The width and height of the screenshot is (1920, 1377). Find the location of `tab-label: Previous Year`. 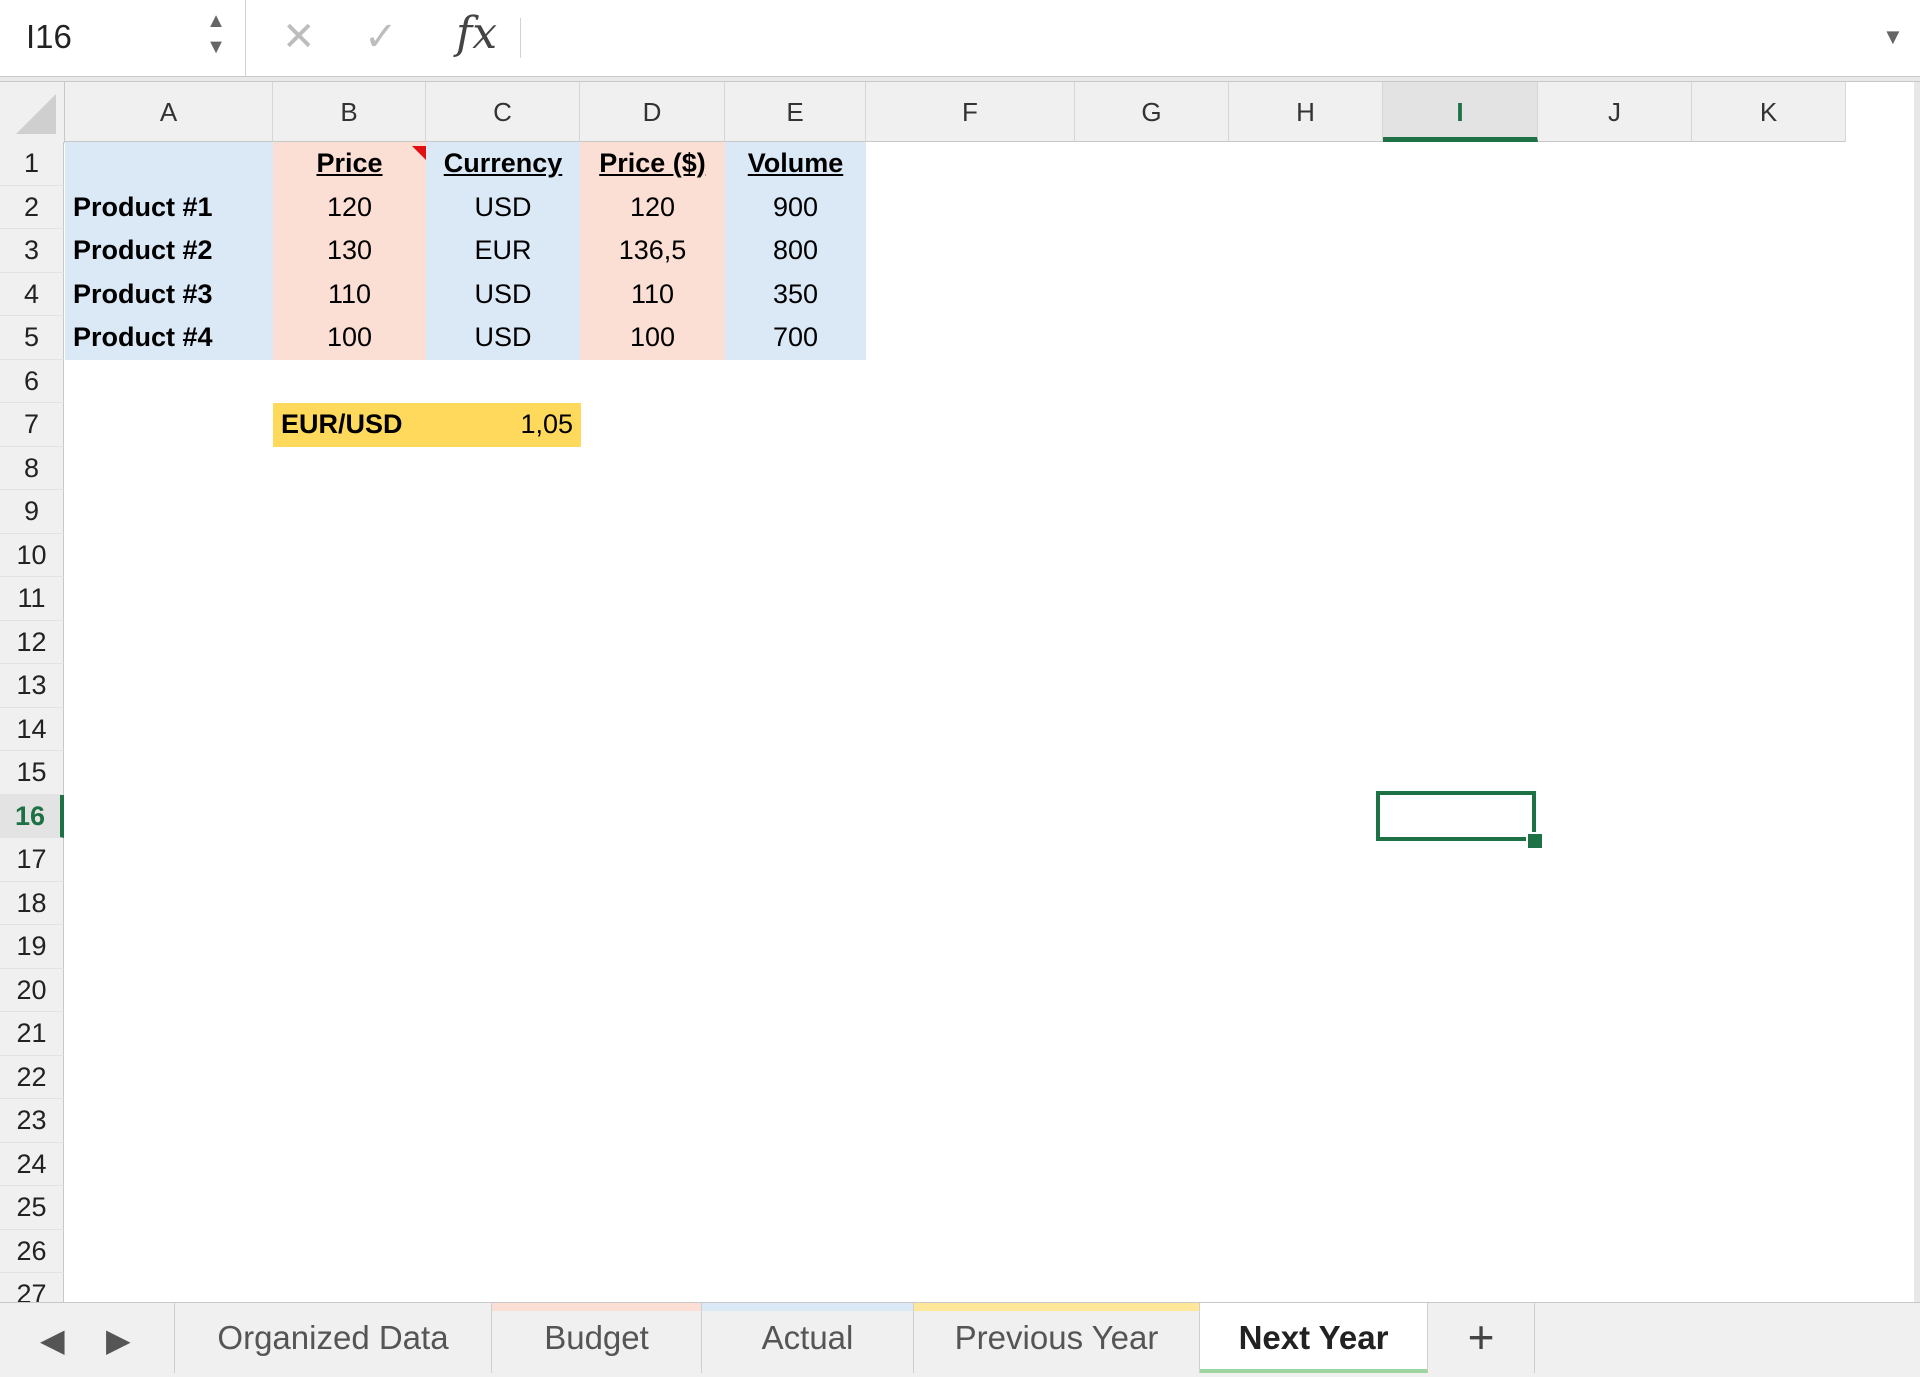

tab-label: Previous Year is located at coordinates (1056, 1337).